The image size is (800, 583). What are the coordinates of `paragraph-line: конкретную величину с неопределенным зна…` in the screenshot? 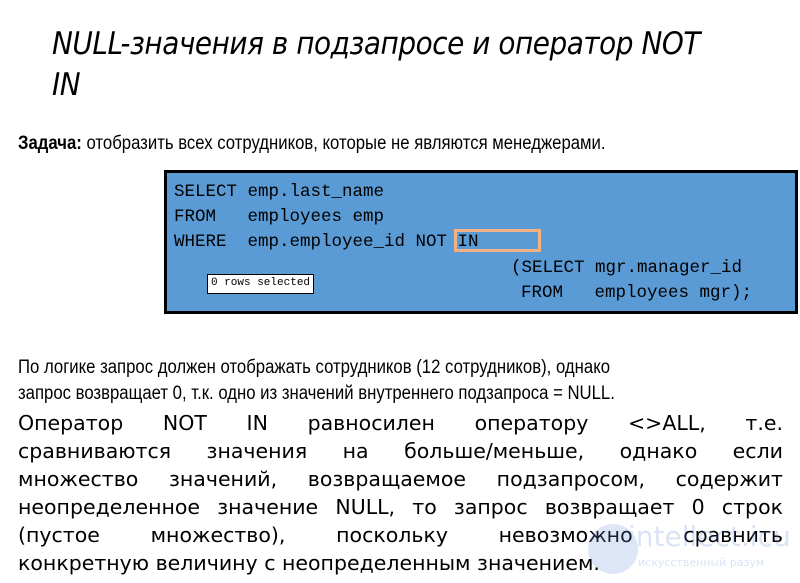 It's located at (309, 563).